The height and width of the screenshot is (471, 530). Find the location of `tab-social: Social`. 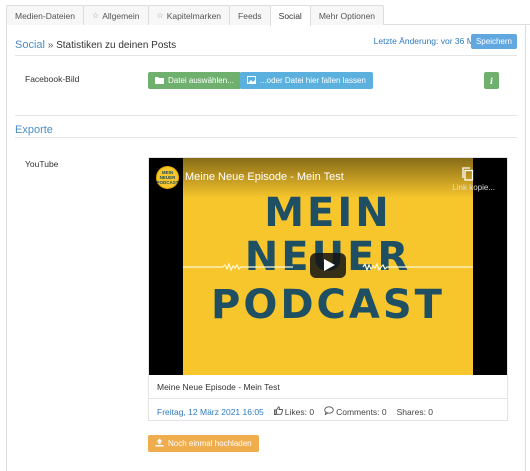

tab-social: Social is located at coordinates (290, 15).